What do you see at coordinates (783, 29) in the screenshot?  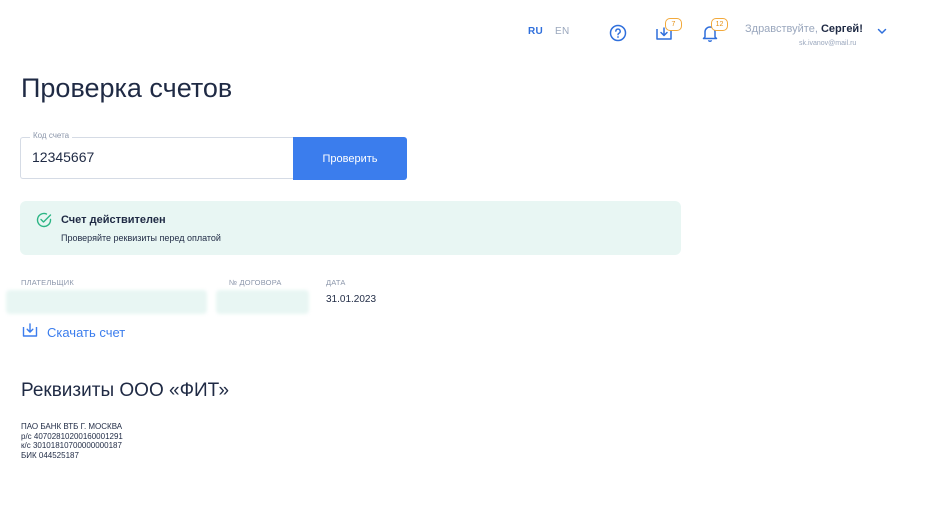 I see `greeting-prefix: Здравствуйте,` at bounding box center [783, 29].